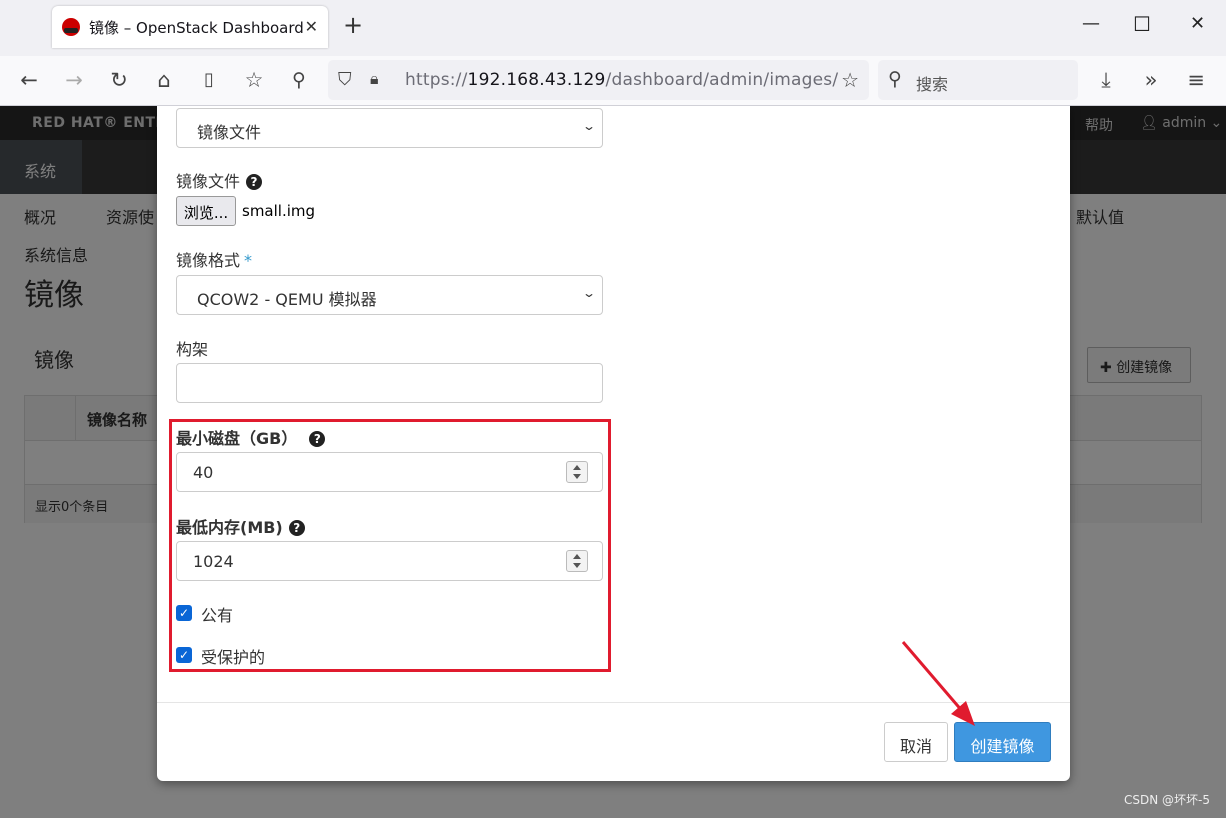  I want to click on lock-icon: 🔒︎, so click(374, 79).